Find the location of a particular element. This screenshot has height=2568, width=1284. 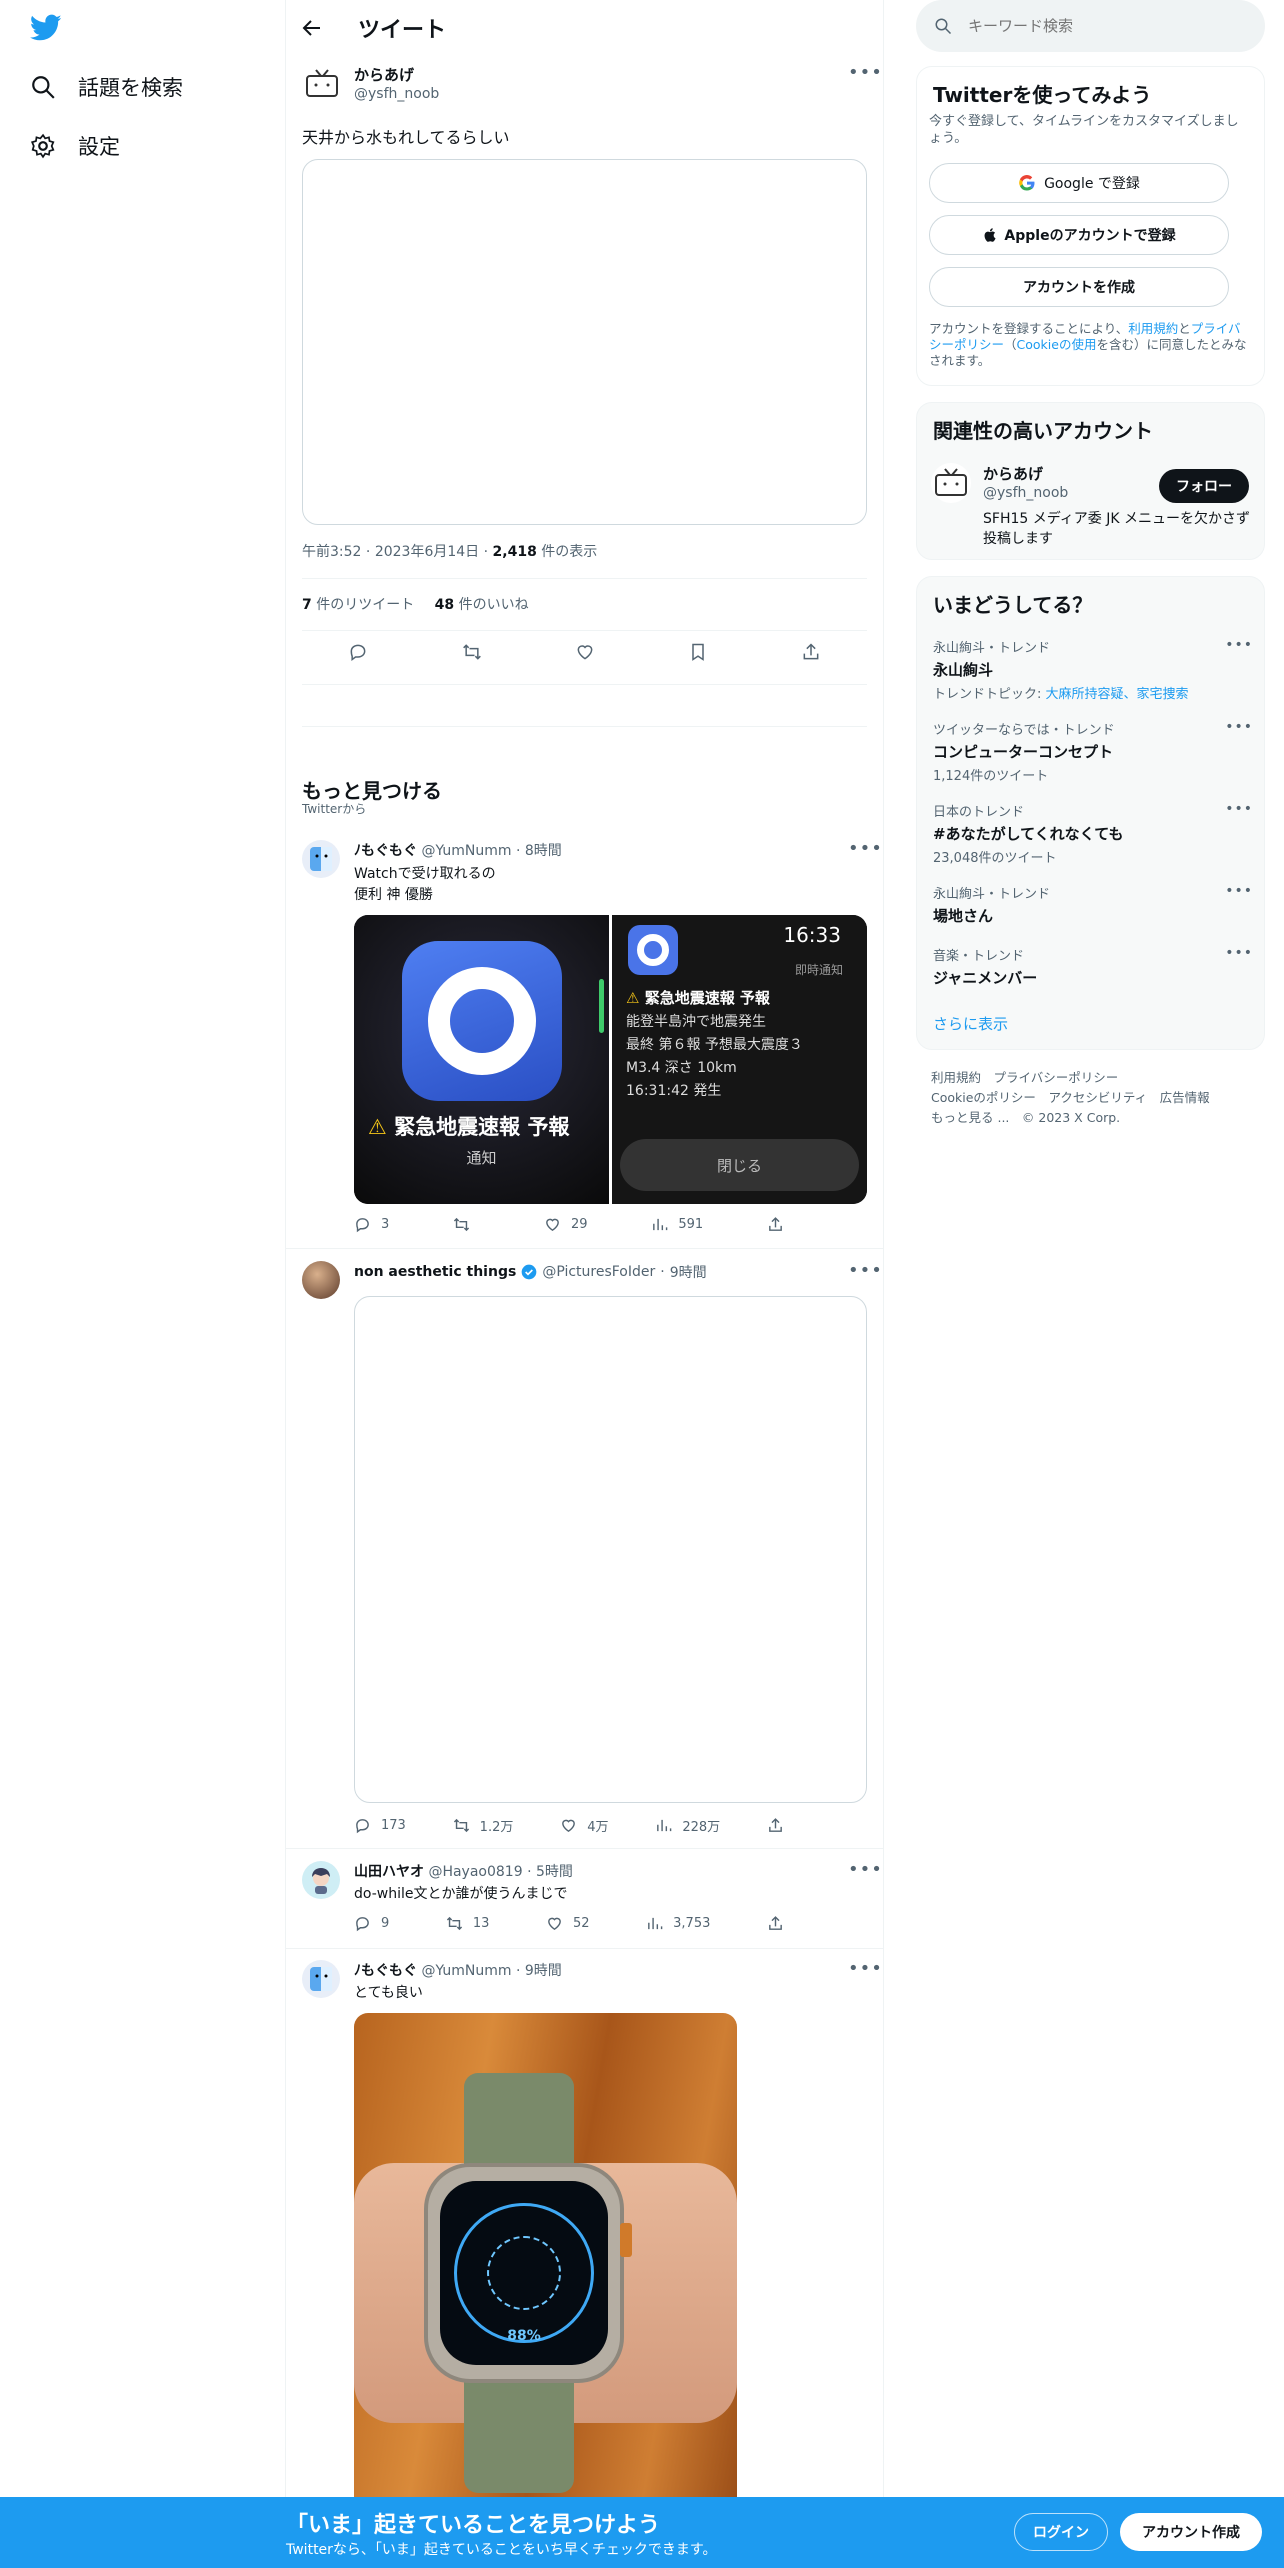

apple-signup-button: Appleのアカウントで登録 is located at coordinates (1079, 235).